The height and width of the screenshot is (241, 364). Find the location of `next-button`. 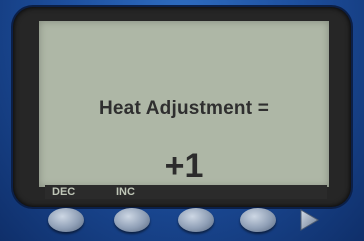

next-button is located at coordinates (309, 220).